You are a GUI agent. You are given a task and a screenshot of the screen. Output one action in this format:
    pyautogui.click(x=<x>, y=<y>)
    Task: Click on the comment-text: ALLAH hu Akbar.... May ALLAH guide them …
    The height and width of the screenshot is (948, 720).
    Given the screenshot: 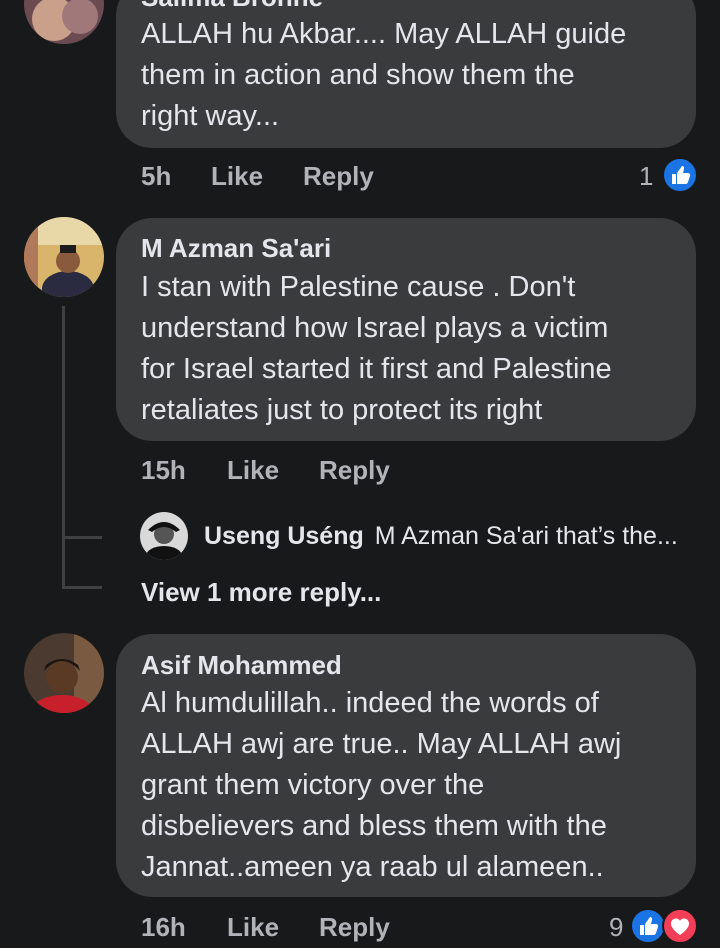 What is the action you would take?
    pyautogui.click(x=384, y=75)
    